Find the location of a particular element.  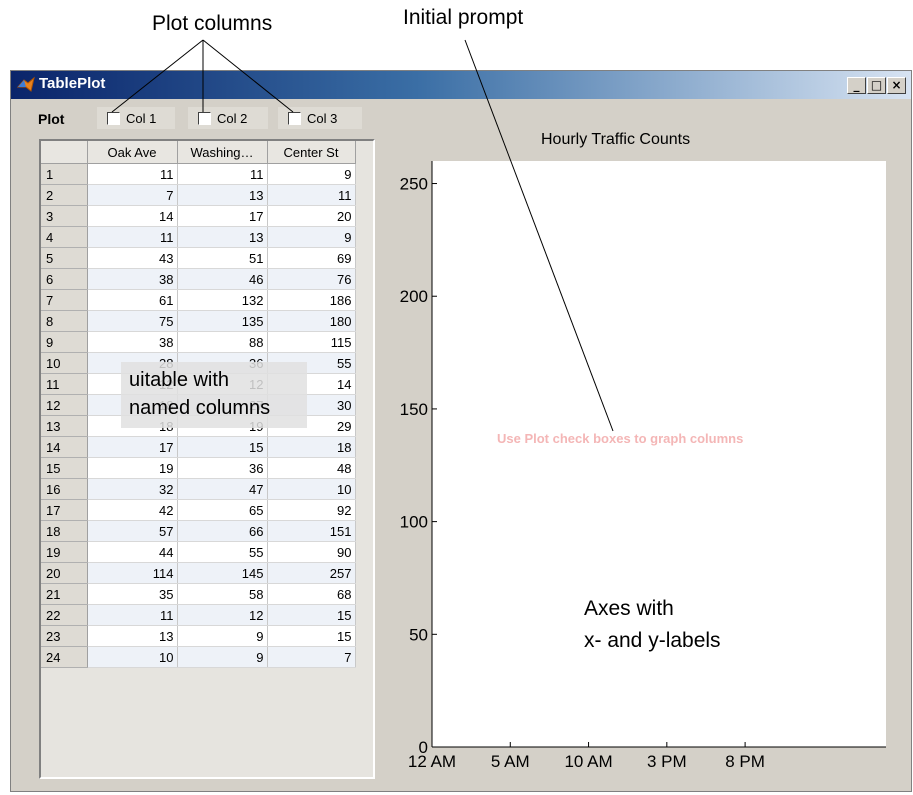

callout-axes-line1: Axes with is located at coordinates (629, 608).